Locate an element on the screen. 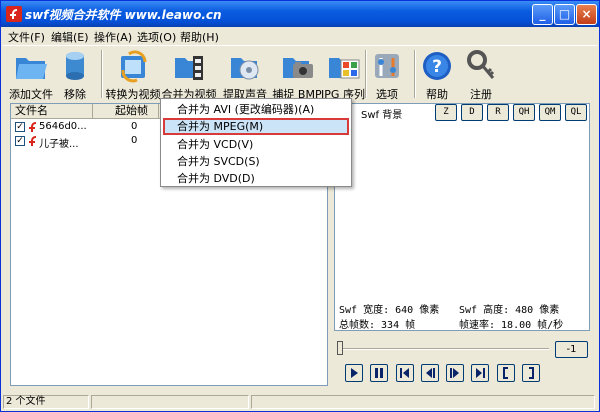 The image size is (600, 412). remove-button: 移除 is located at coordinates (75, 74).